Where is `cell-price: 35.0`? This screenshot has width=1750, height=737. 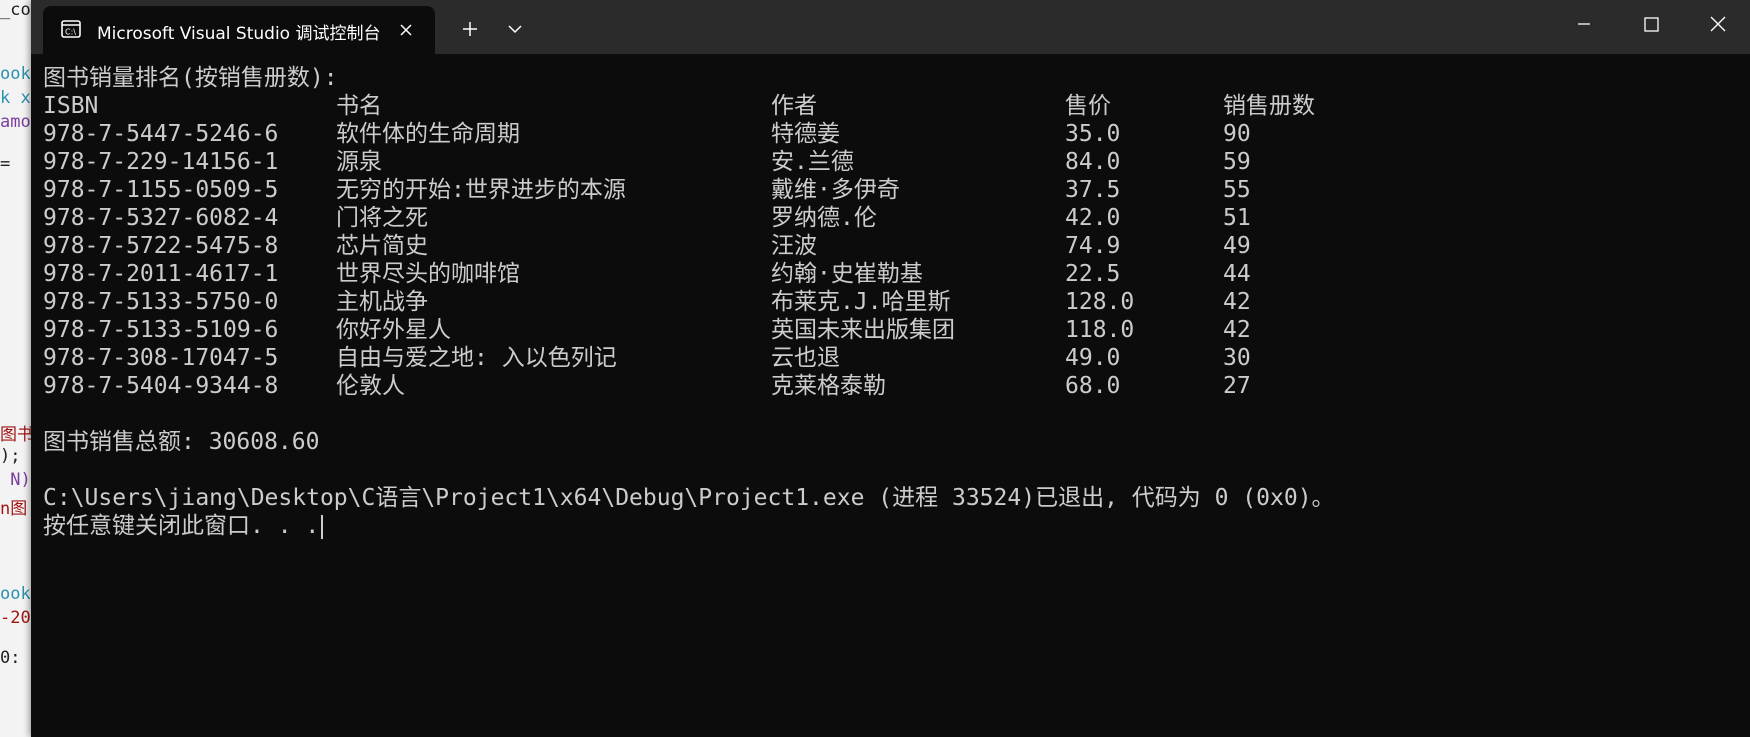 cell-price: 35.0 is located at coordinates (1093, 134).